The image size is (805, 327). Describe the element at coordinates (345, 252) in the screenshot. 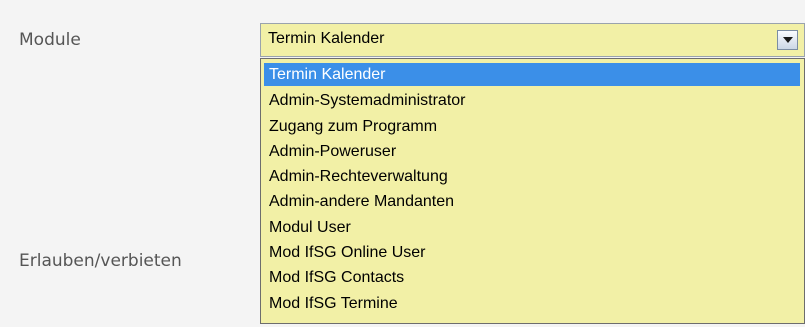

I see `option-mod-ifsg-online-user: Mod IfSG Online User` at that location.